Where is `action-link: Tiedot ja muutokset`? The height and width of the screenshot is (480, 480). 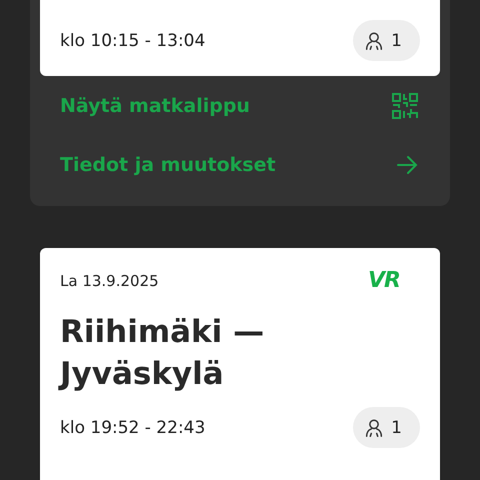 action-link: Tiedot ja muutokset is located at coordinates (240, 164).